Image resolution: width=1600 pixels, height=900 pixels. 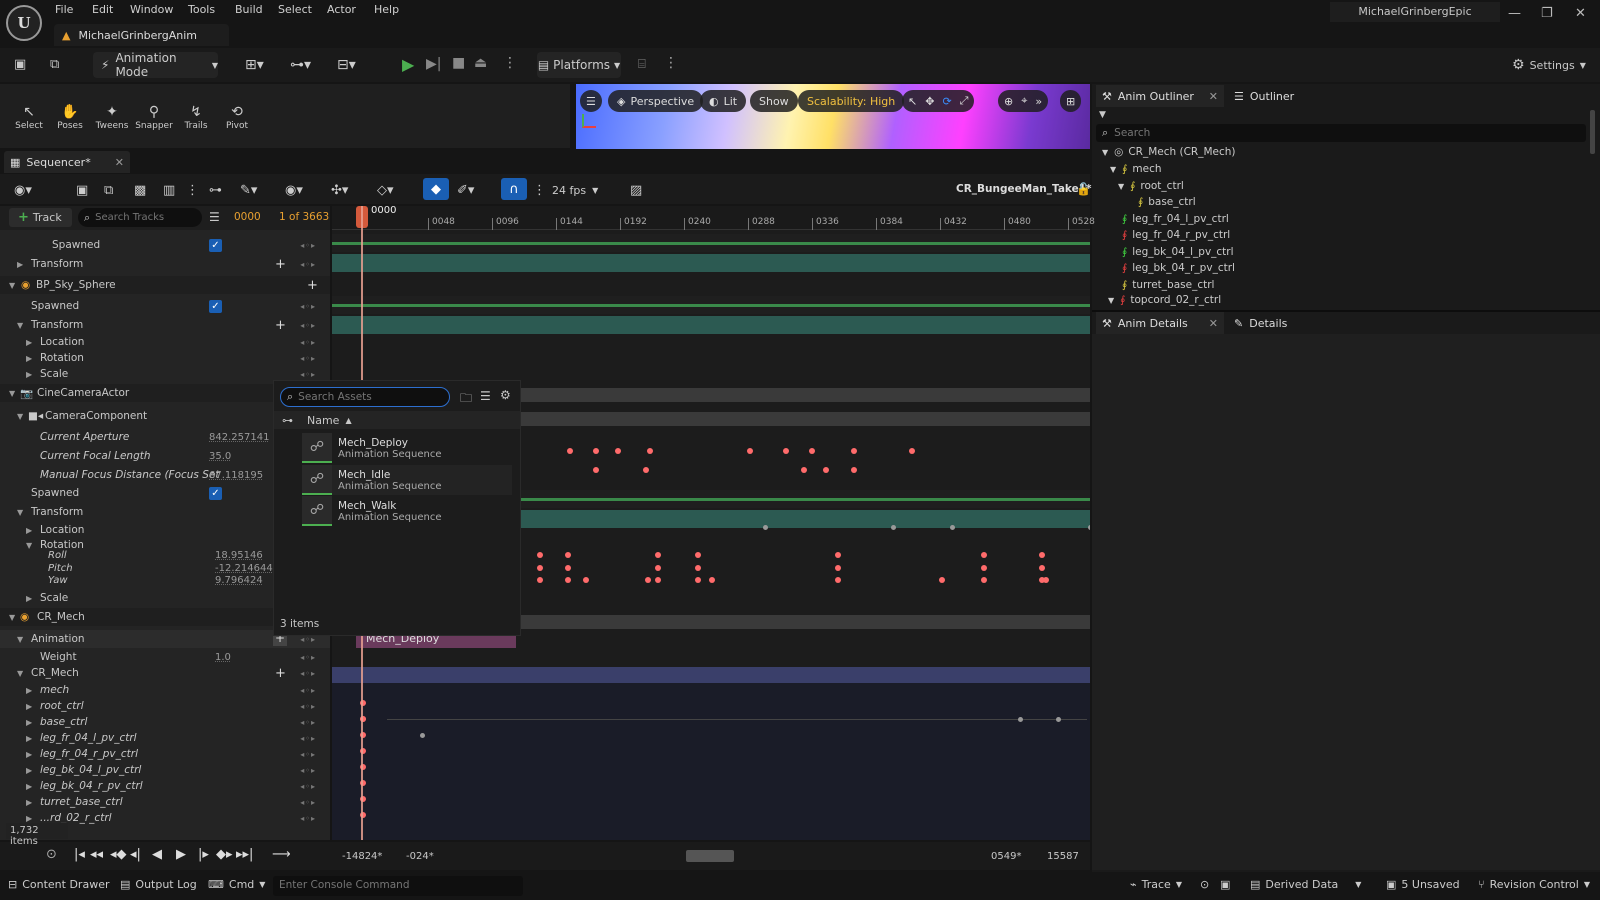 I want to click on wrench-icon: ✎▾, so click(x=248, y=190).